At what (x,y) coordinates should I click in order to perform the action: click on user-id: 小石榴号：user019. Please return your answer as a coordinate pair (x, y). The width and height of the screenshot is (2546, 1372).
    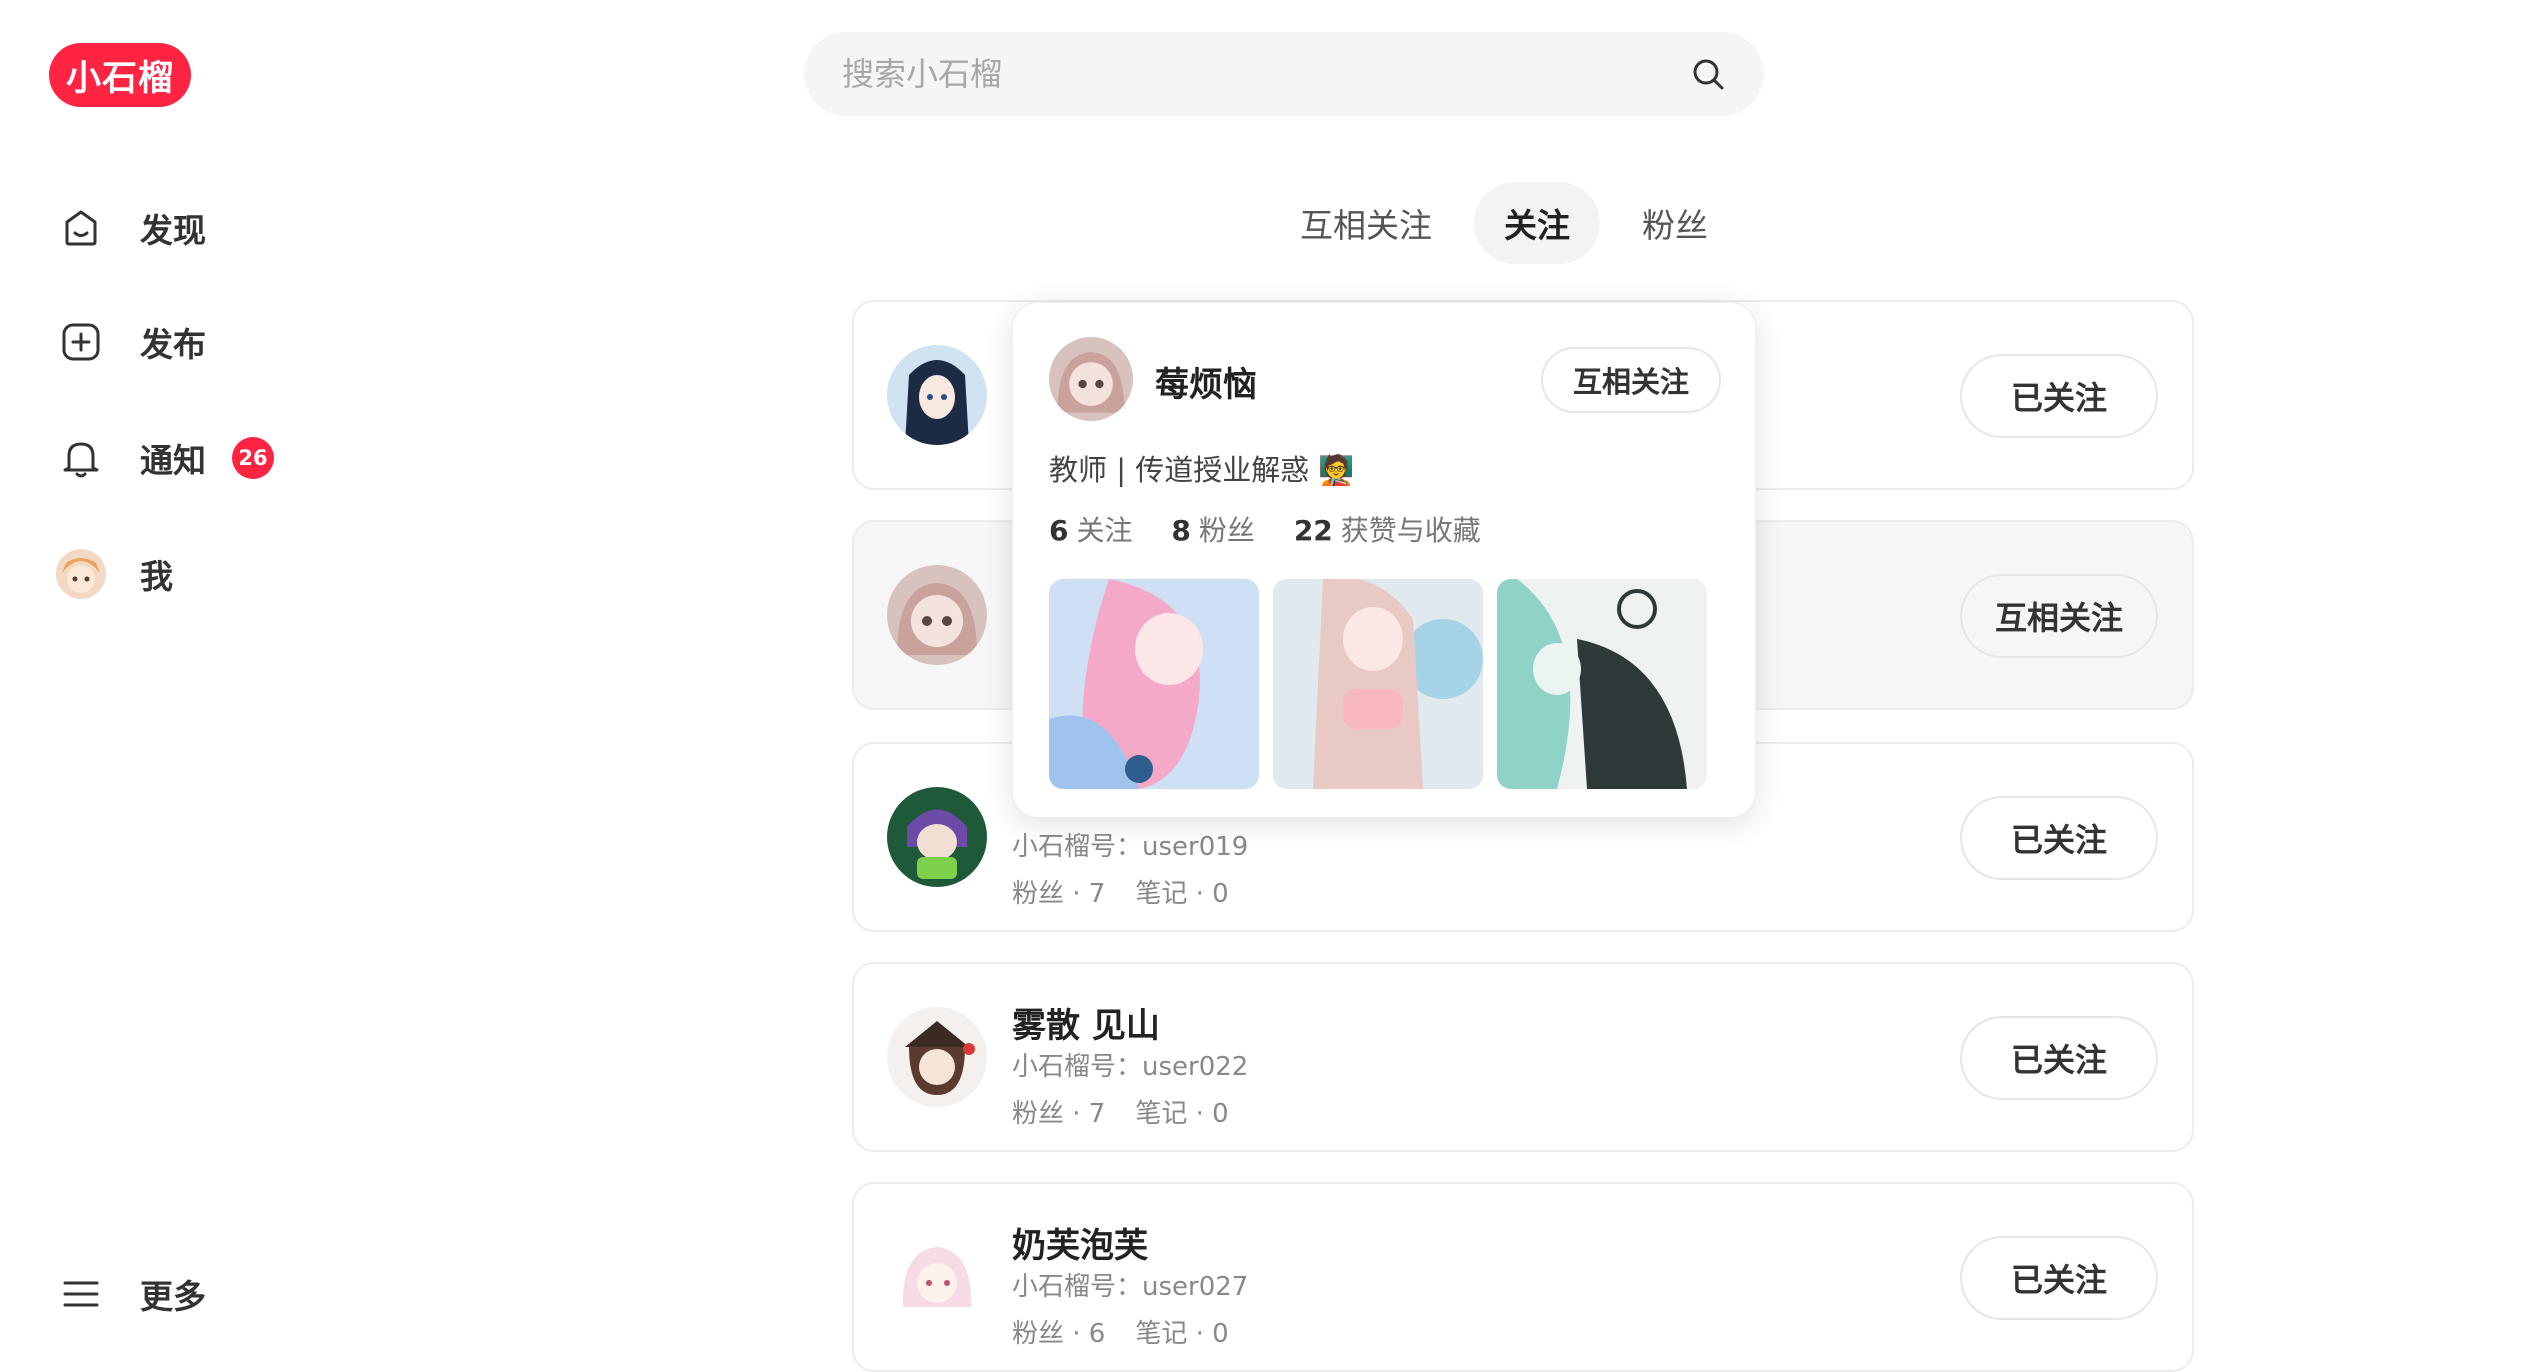
    Looking at the image, I should click on (1130, 847).